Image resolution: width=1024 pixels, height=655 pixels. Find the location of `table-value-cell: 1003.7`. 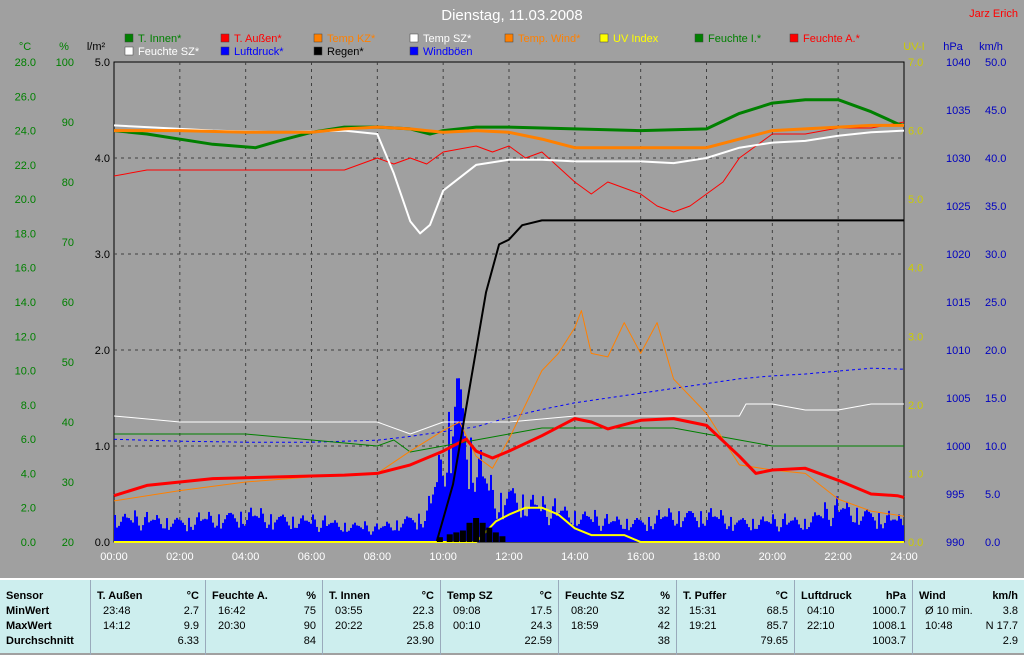

table-value-cell: 1003.7 is located at coordinates (889, 641).